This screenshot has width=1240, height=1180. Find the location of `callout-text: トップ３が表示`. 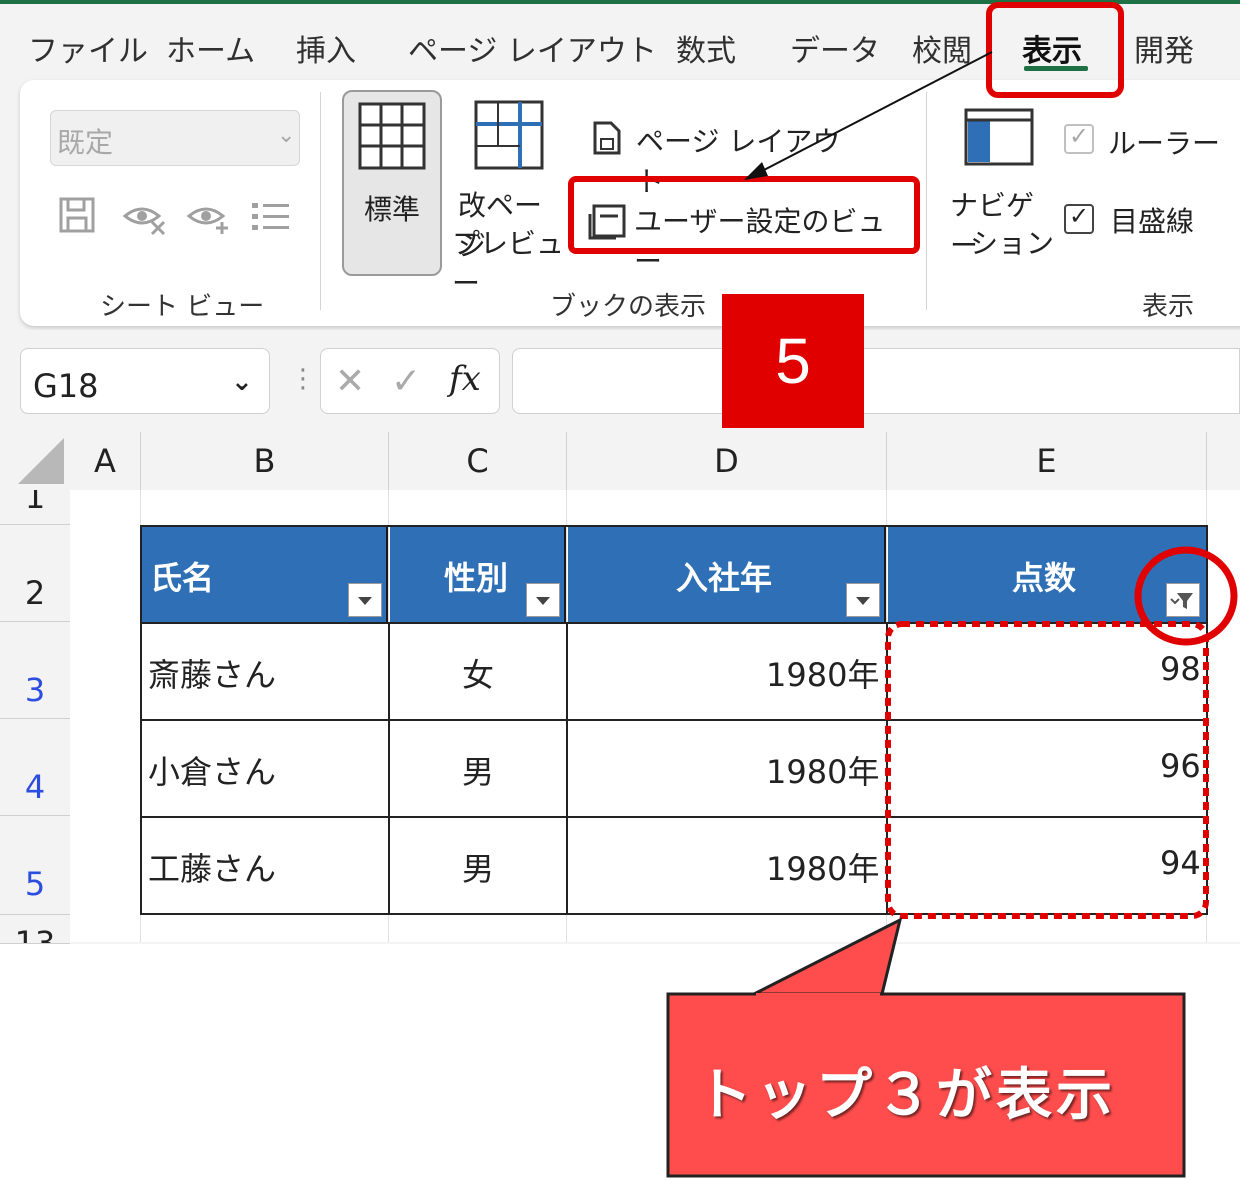

callout-text: トップ３が表示 is located at coordinates (906, 1095).